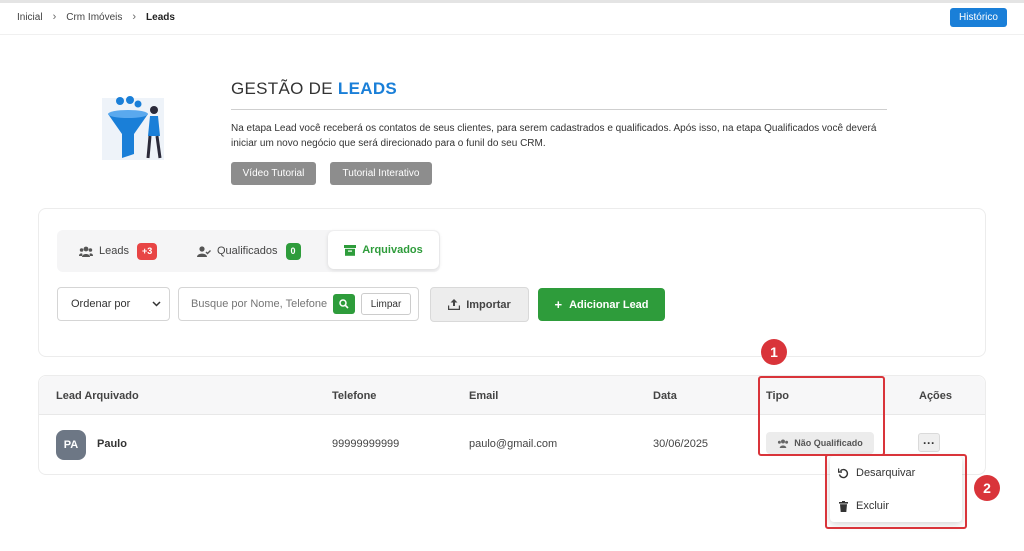  Describe the element at coordinates (366, 444) in the screenshot. I see `lead-telefone: 99999999999` at that location.